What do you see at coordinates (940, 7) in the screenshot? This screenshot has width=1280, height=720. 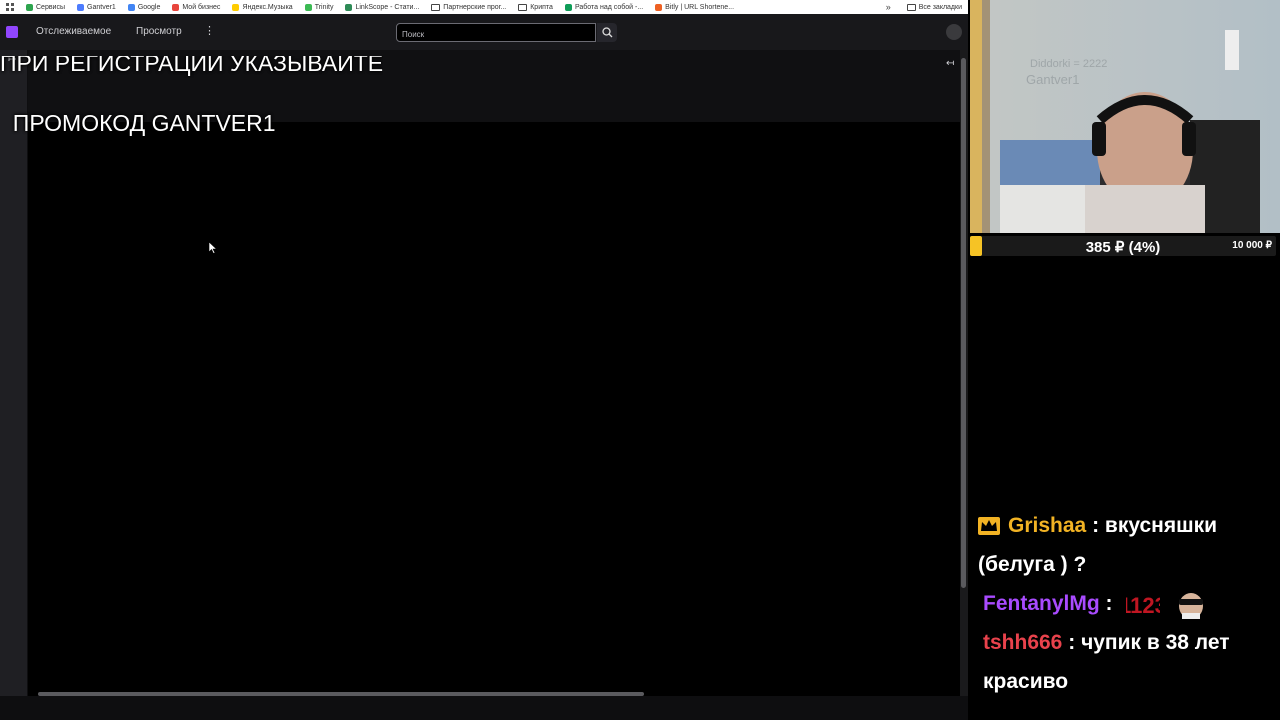 I see `all-bookmarks-label: Все закладки` at bounding box center [940, 7].